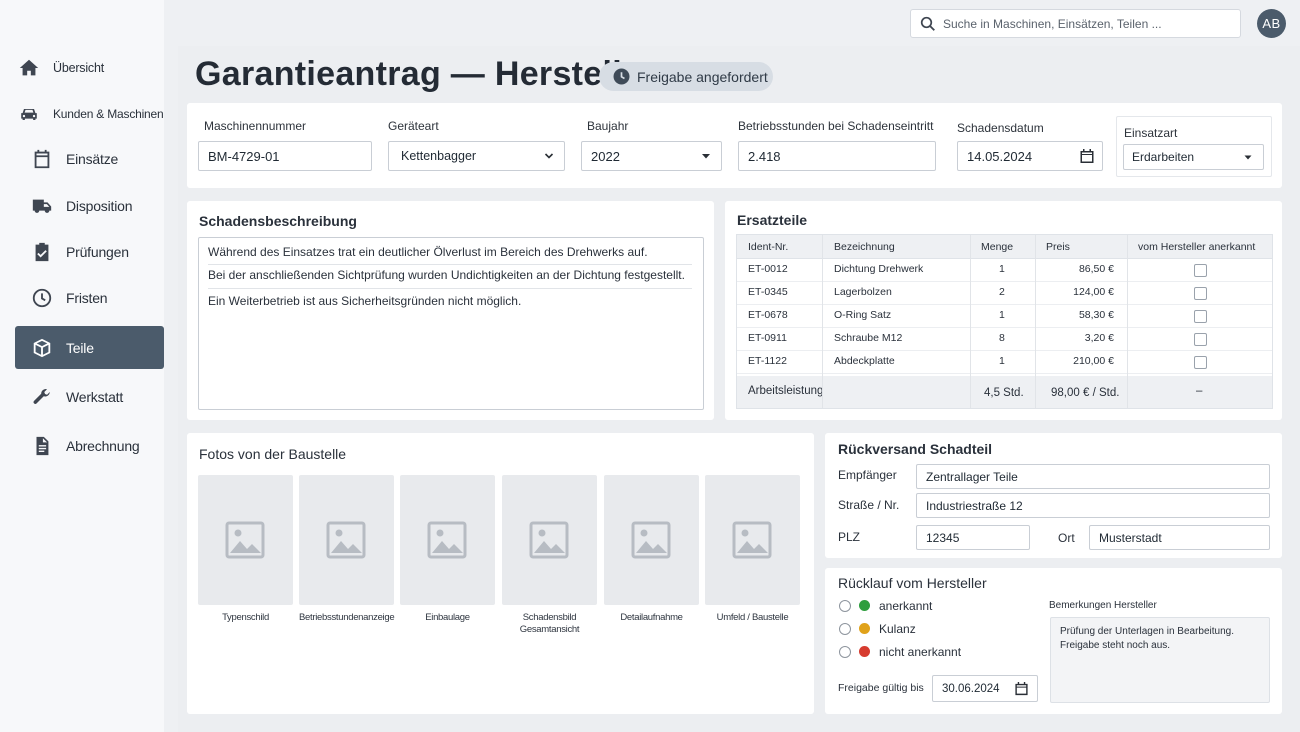 This screenshot has height=732, width=1300. What do you see at coordinates (1088, 24) in the screenshot?
I see `search-input` at bounding box center [1088, 24].